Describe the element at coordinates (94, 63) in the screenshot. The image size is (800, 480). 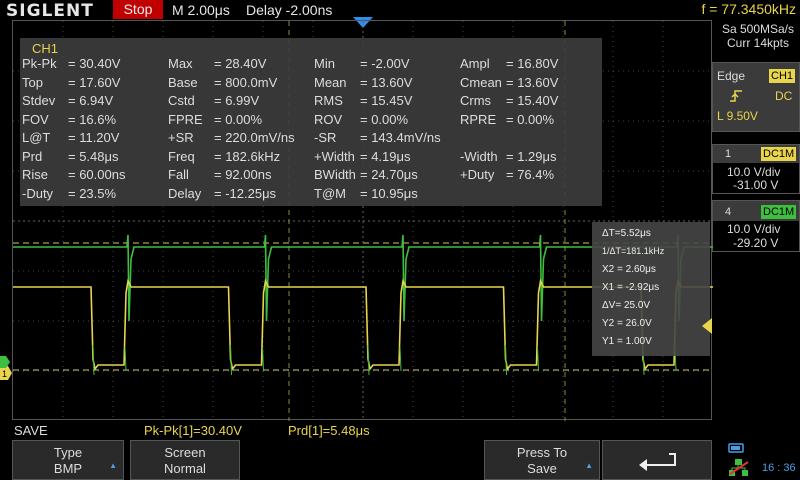
I see `measurement-value: = 30.40V` at that location.